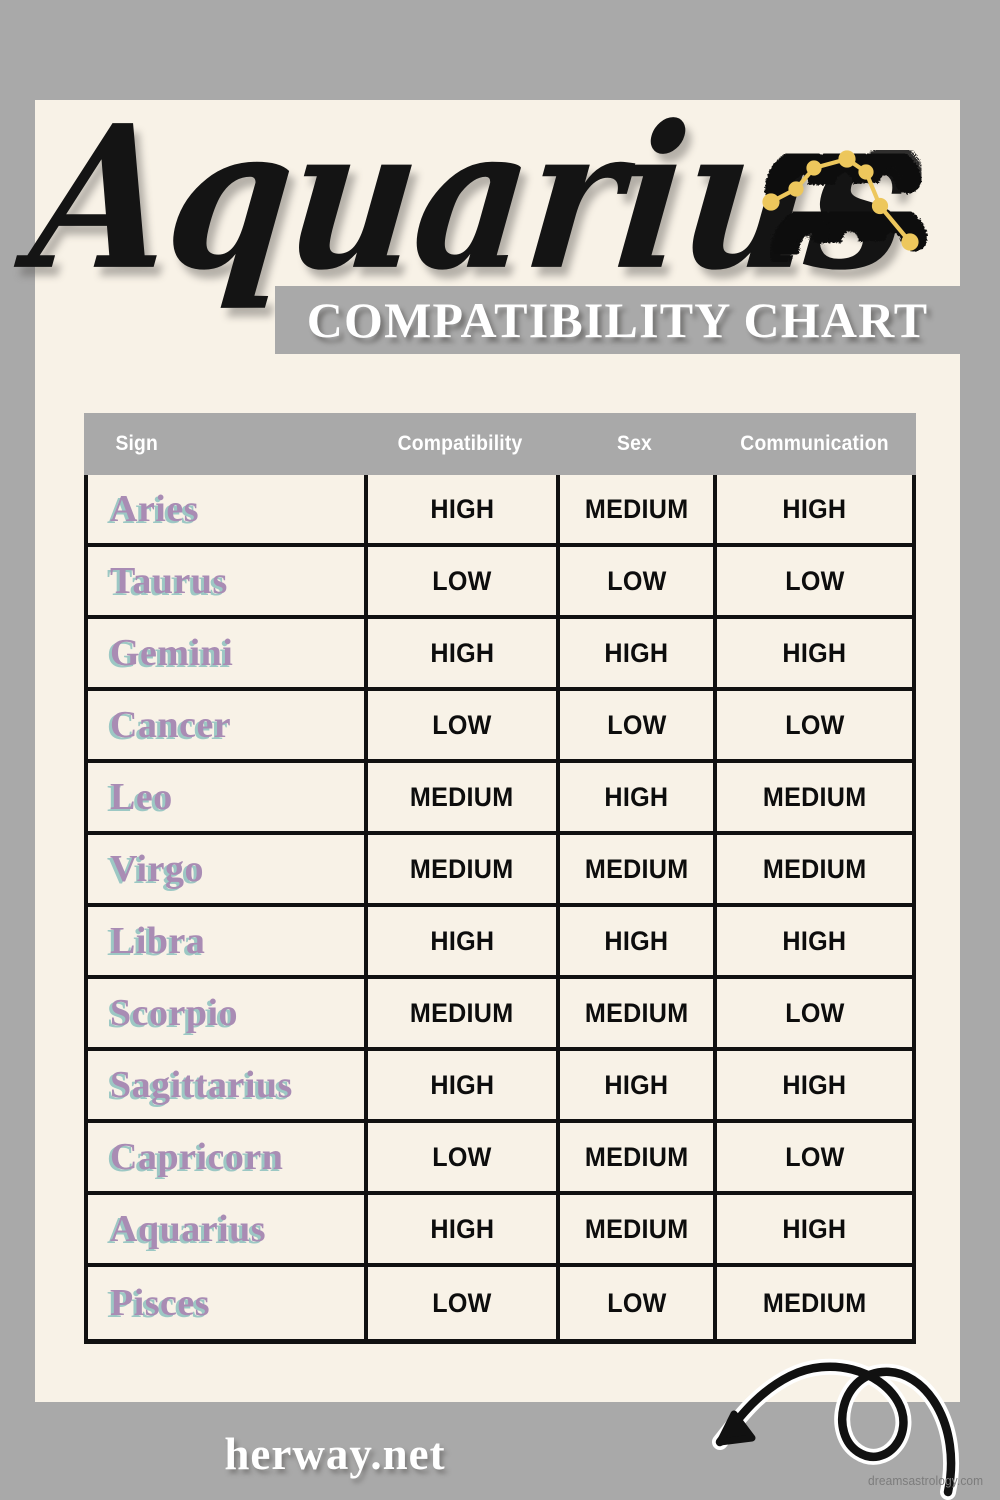 Image resolution: width=1000 pixels, height=1500 pixels. I want to click on cell-sign-label: Sagittarius, so click(201, 1085).